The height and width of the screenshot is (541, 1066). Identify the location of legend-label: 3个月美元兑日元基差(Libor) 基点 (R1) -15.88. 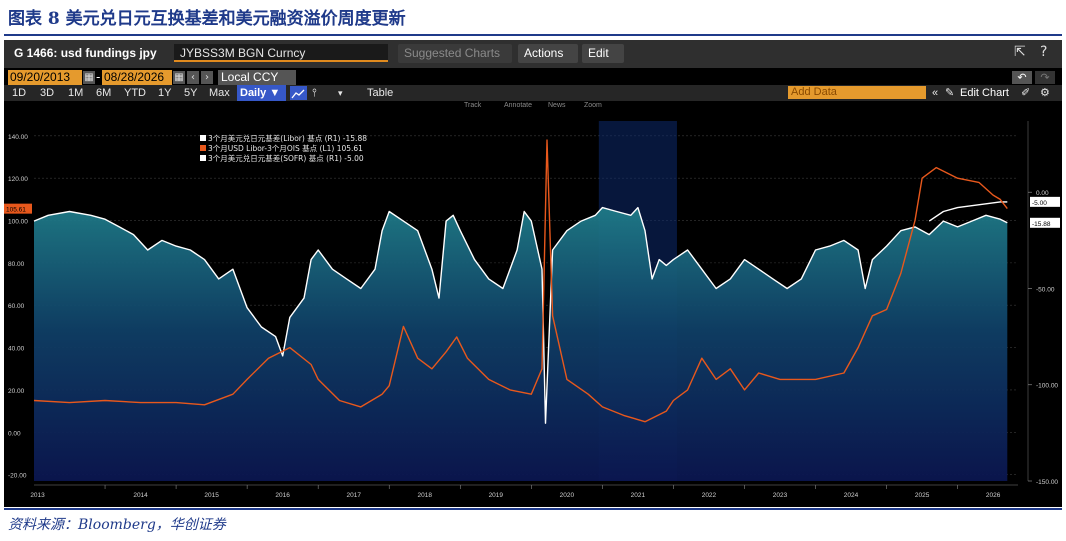
(287, 138).